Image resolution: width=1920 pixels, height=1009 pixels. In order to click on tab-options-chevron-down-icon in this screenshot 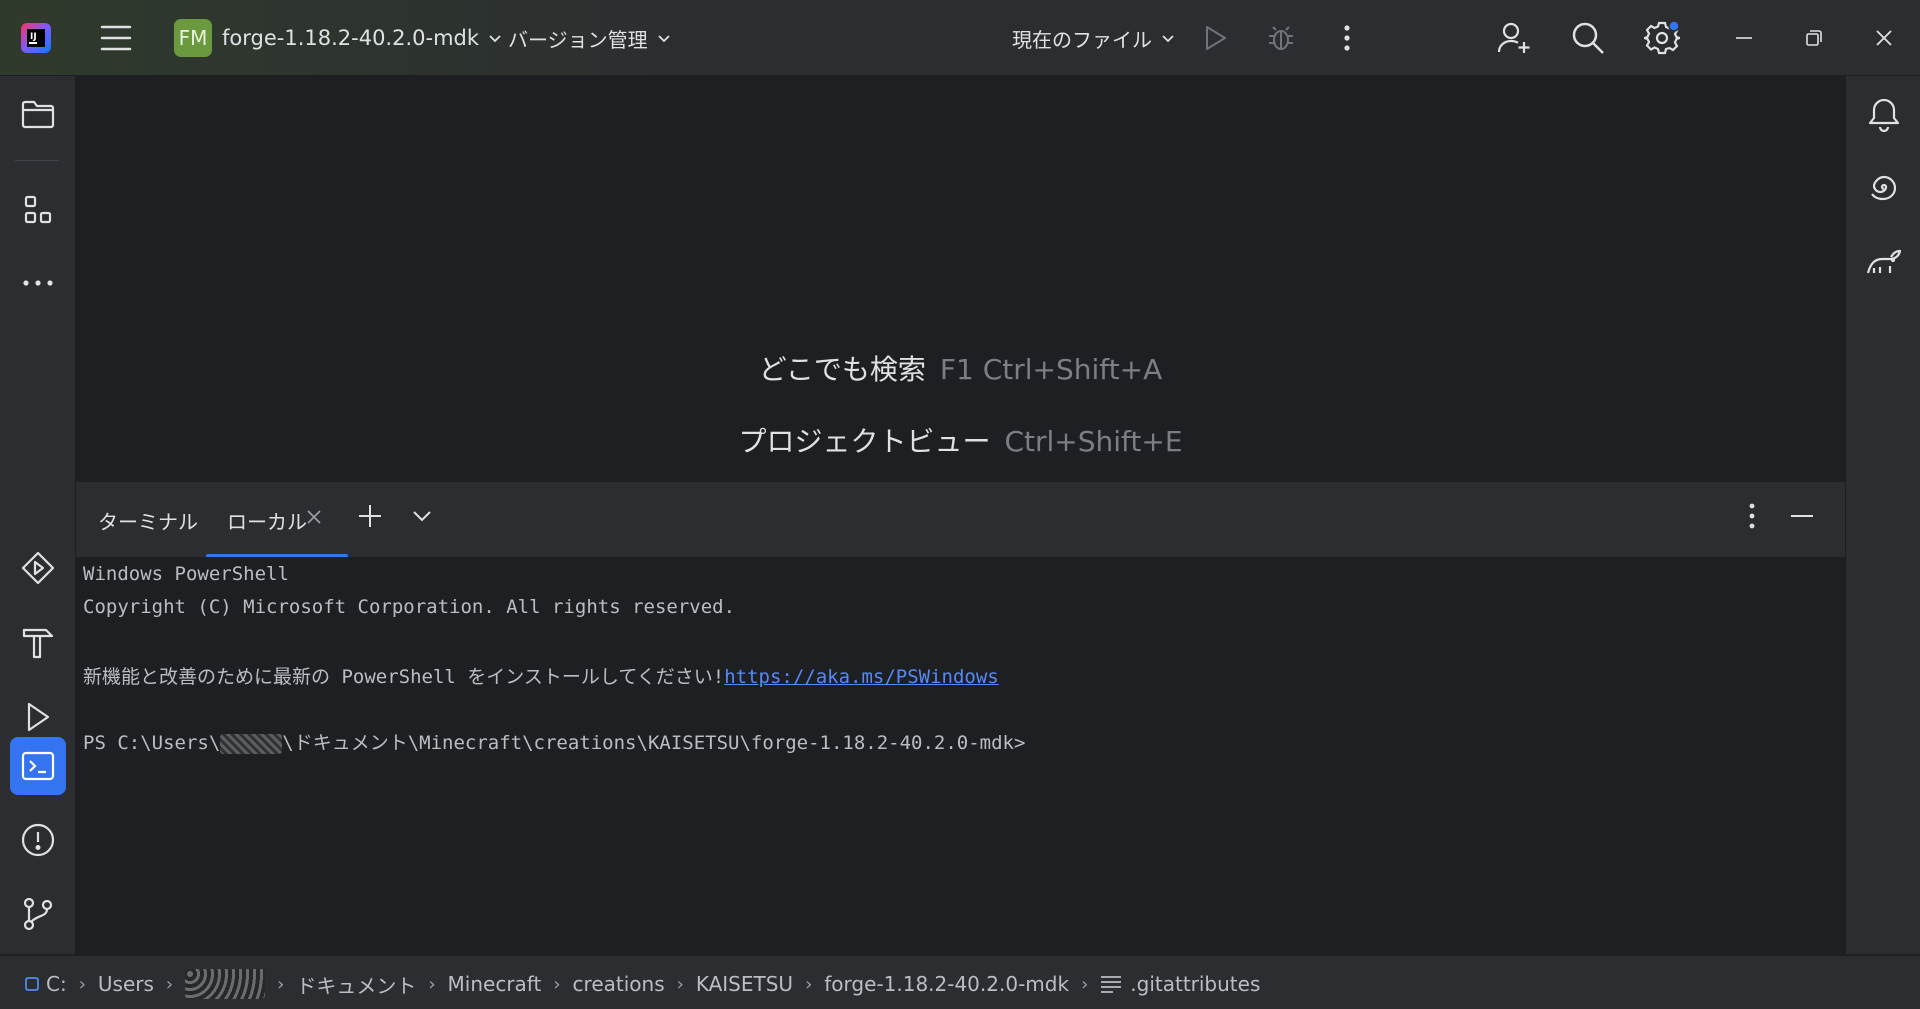, I will do `click(422, 516)`.